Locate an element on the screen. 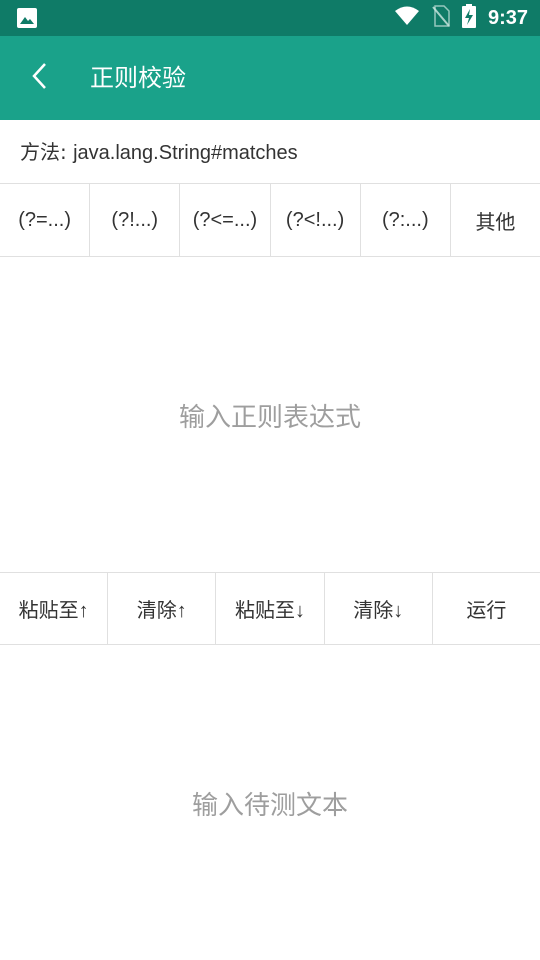 The image size is (540, 960). status-time: 9:37 is located at coordinates (507, 17).